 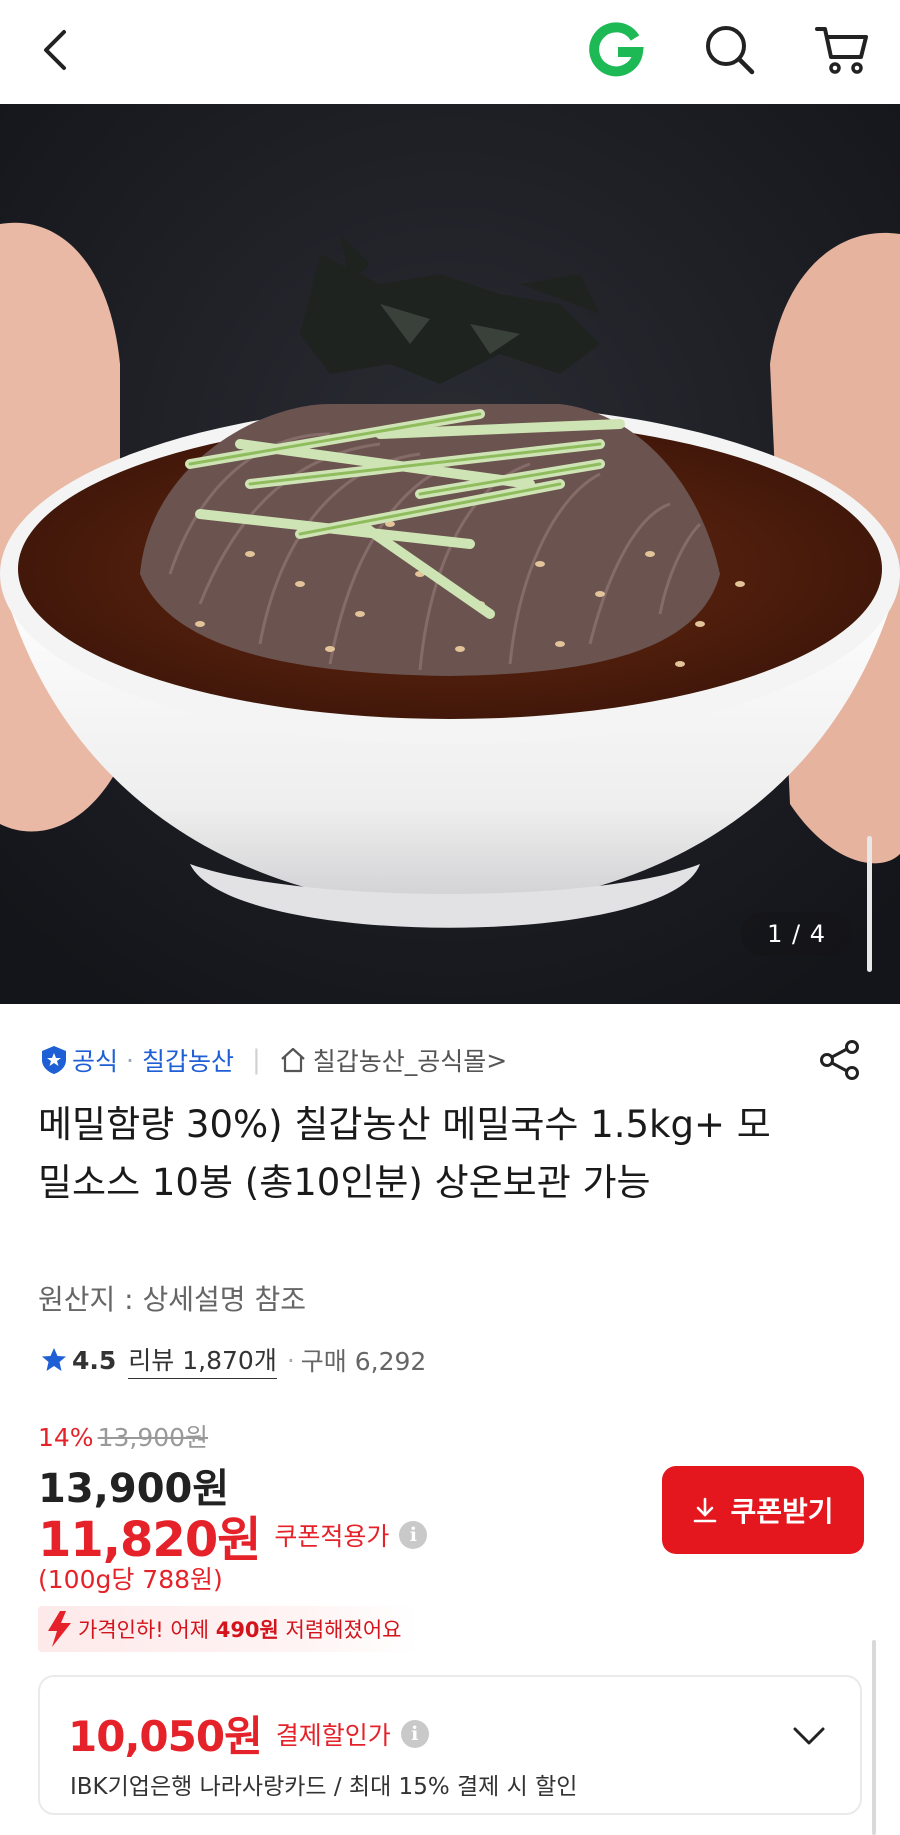 I want to click on get-coupon-button: 쿠폰받기, so click(x=763, y=1510).